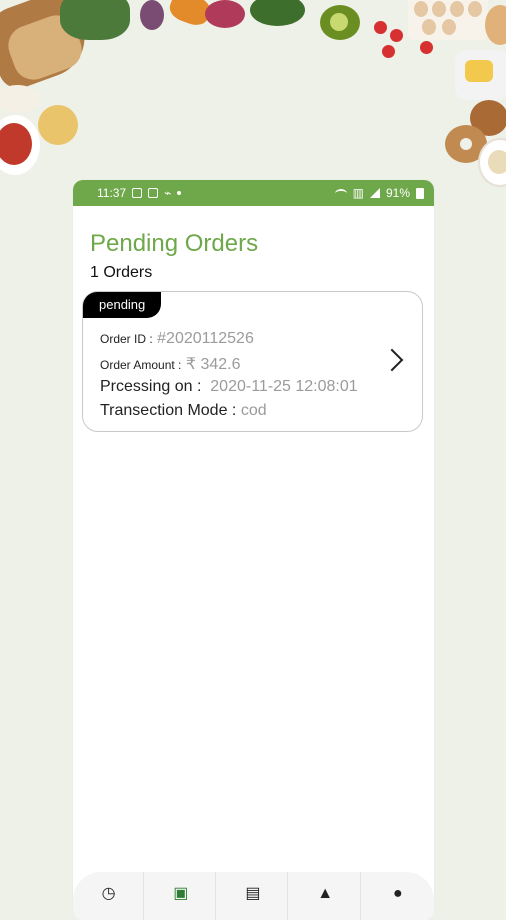 This screenshot has width=506, height=920. I want to click on broccoli-decoration, so click(277, 13).